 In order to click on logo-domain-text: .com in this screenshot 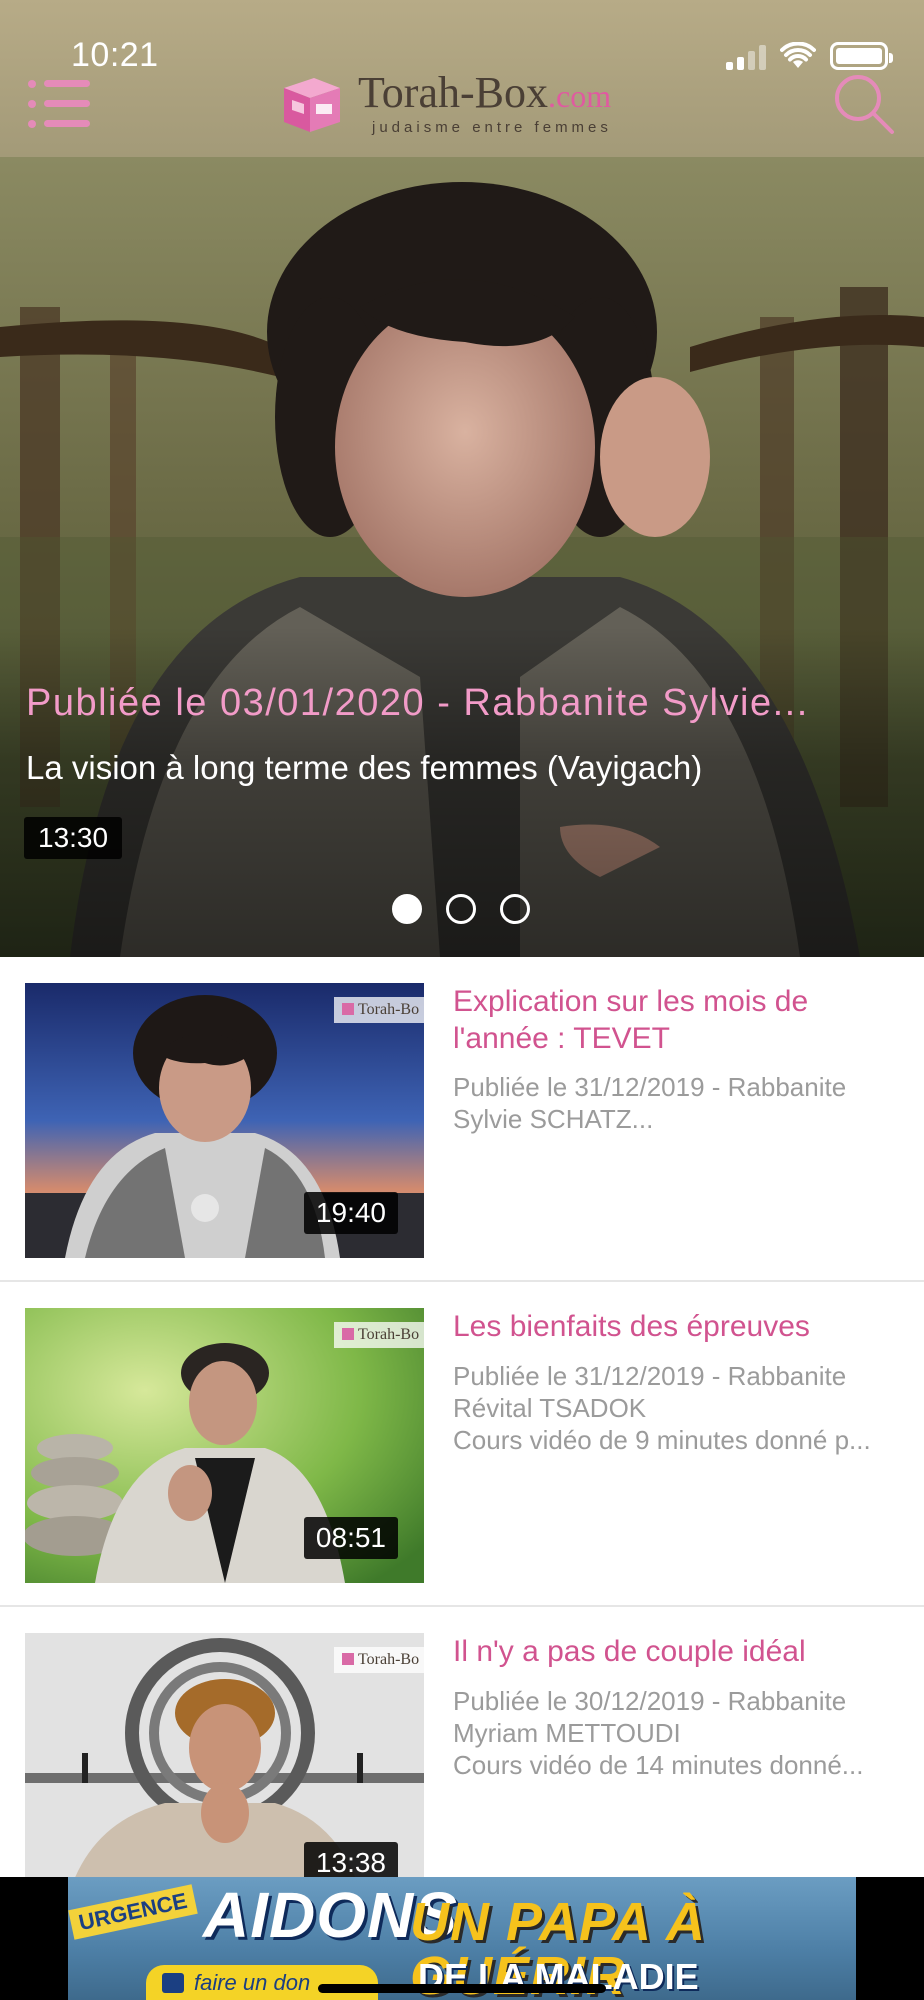, I will do `click(580, 95)`.